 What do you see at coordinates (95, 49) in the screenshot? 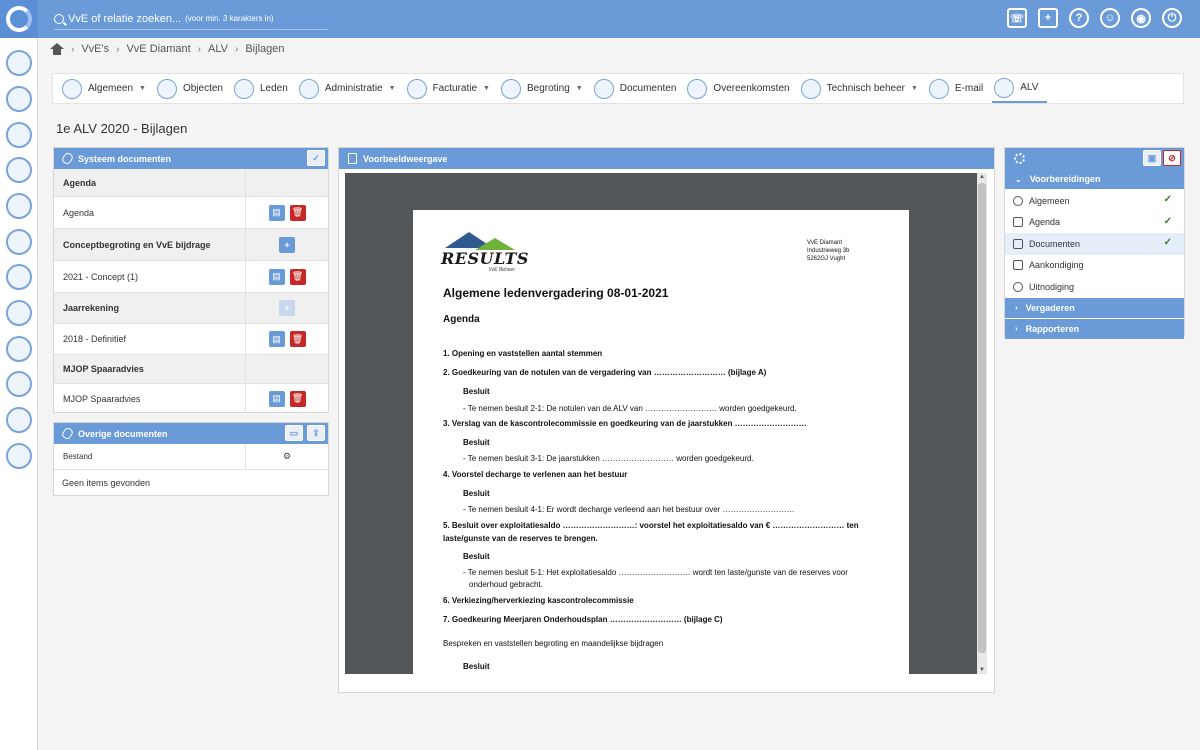
I see `breadcrumb-item-vves: VvE's` at bounding box center [95, 49].